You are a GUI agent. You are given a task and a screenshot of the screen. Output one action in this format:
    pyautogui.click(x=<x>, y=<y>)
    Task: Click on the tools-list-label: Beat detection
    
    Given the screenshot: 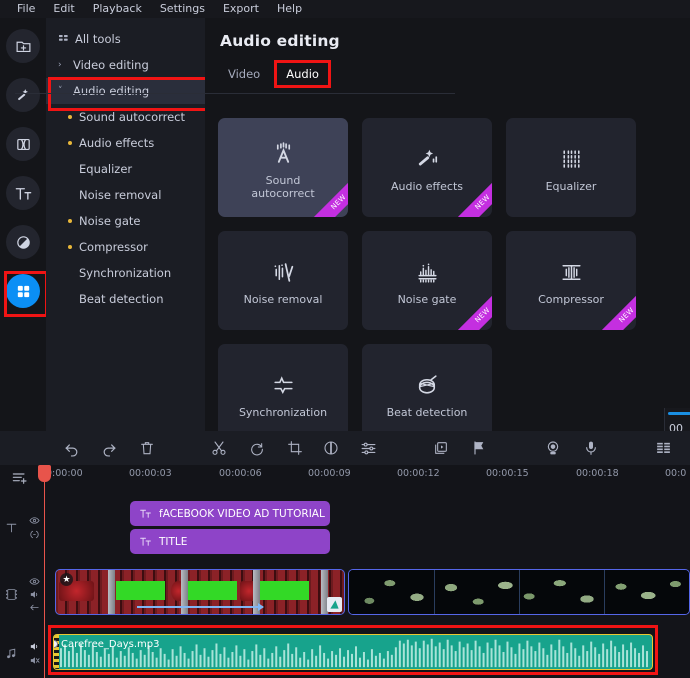 What is the action you would take?
    pyautogui.click(x=121, y=299)
    